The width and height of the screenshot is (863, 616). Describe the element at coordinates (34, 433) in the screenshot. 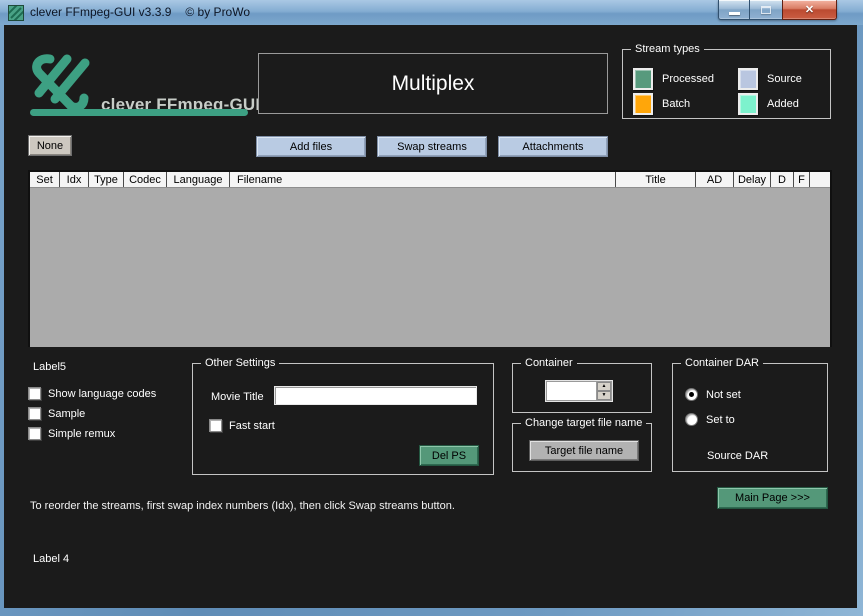

I see `simple-remux-checkbox` at that location.